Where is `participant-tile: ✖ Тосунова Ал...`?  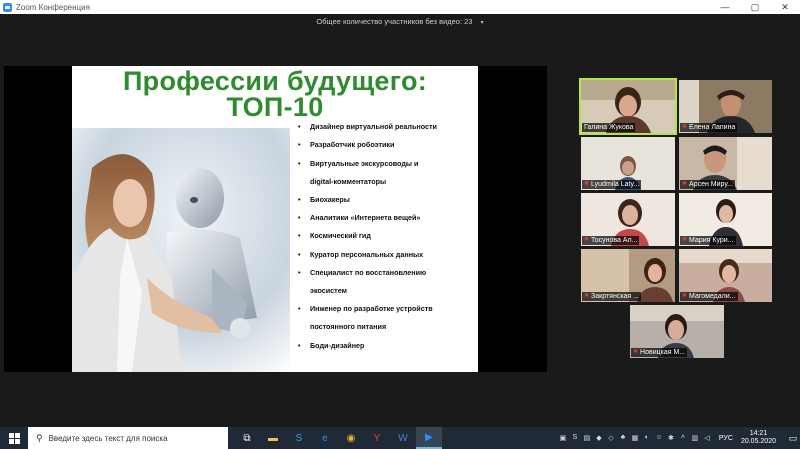
participant-tile: ✖ Тосунова Ал... is located at coordinates (628, 219).